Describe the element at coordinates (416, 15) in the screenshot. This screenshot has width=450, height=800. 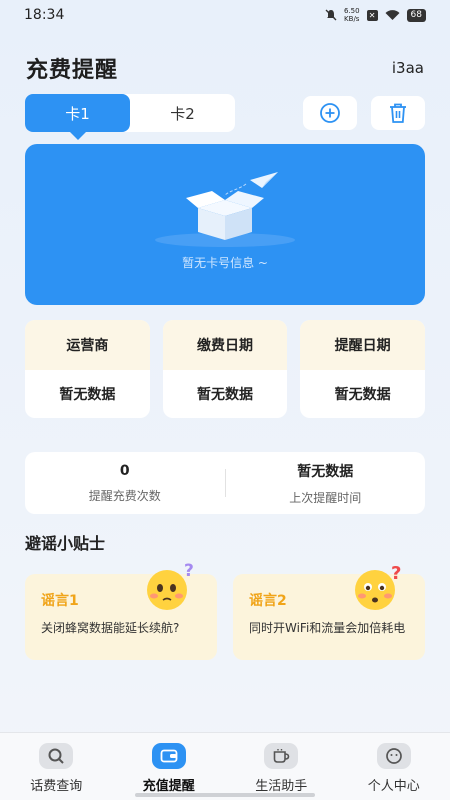
I see `battery-indicator: 68` at that location.